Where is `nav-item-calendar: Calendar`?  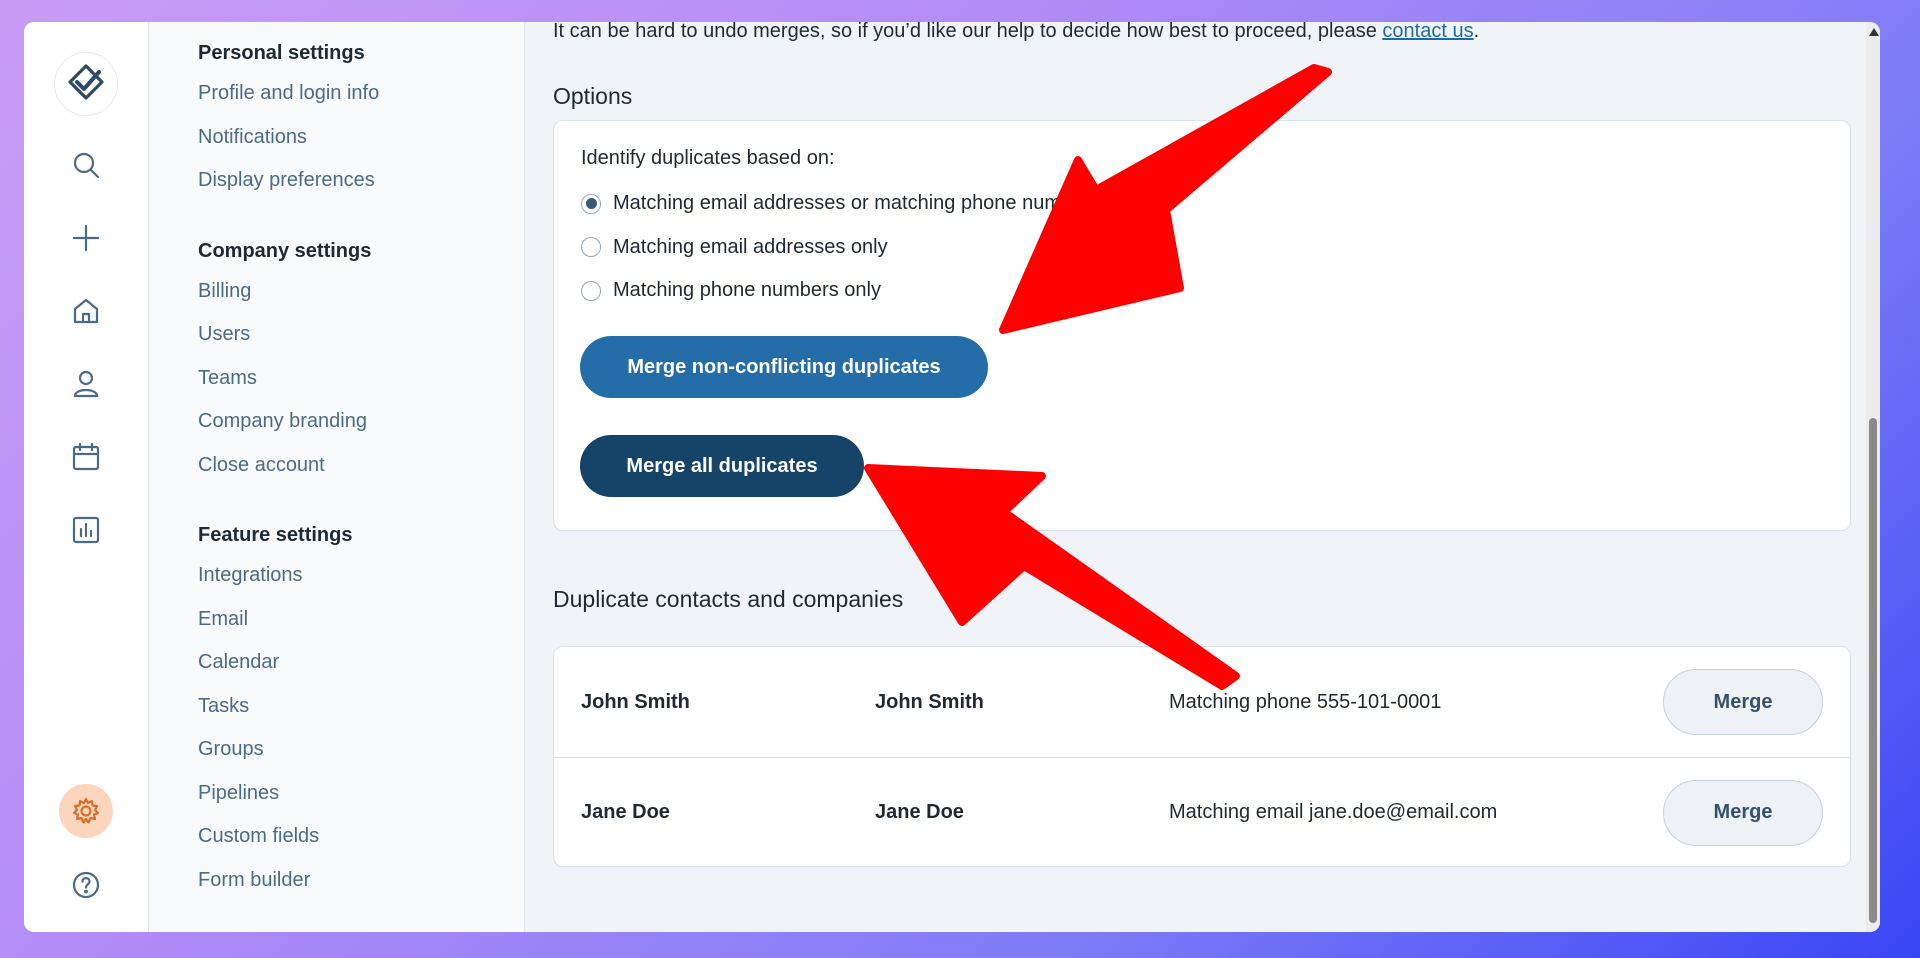 nav-item-calendar: Calendar is located at coordinates (361, 670).